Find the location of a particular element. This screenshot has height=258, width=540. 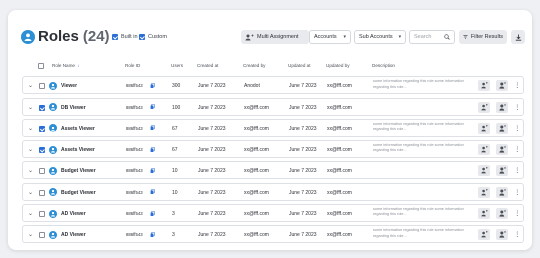

users-count: 100 is located at coordinates (176, 107).